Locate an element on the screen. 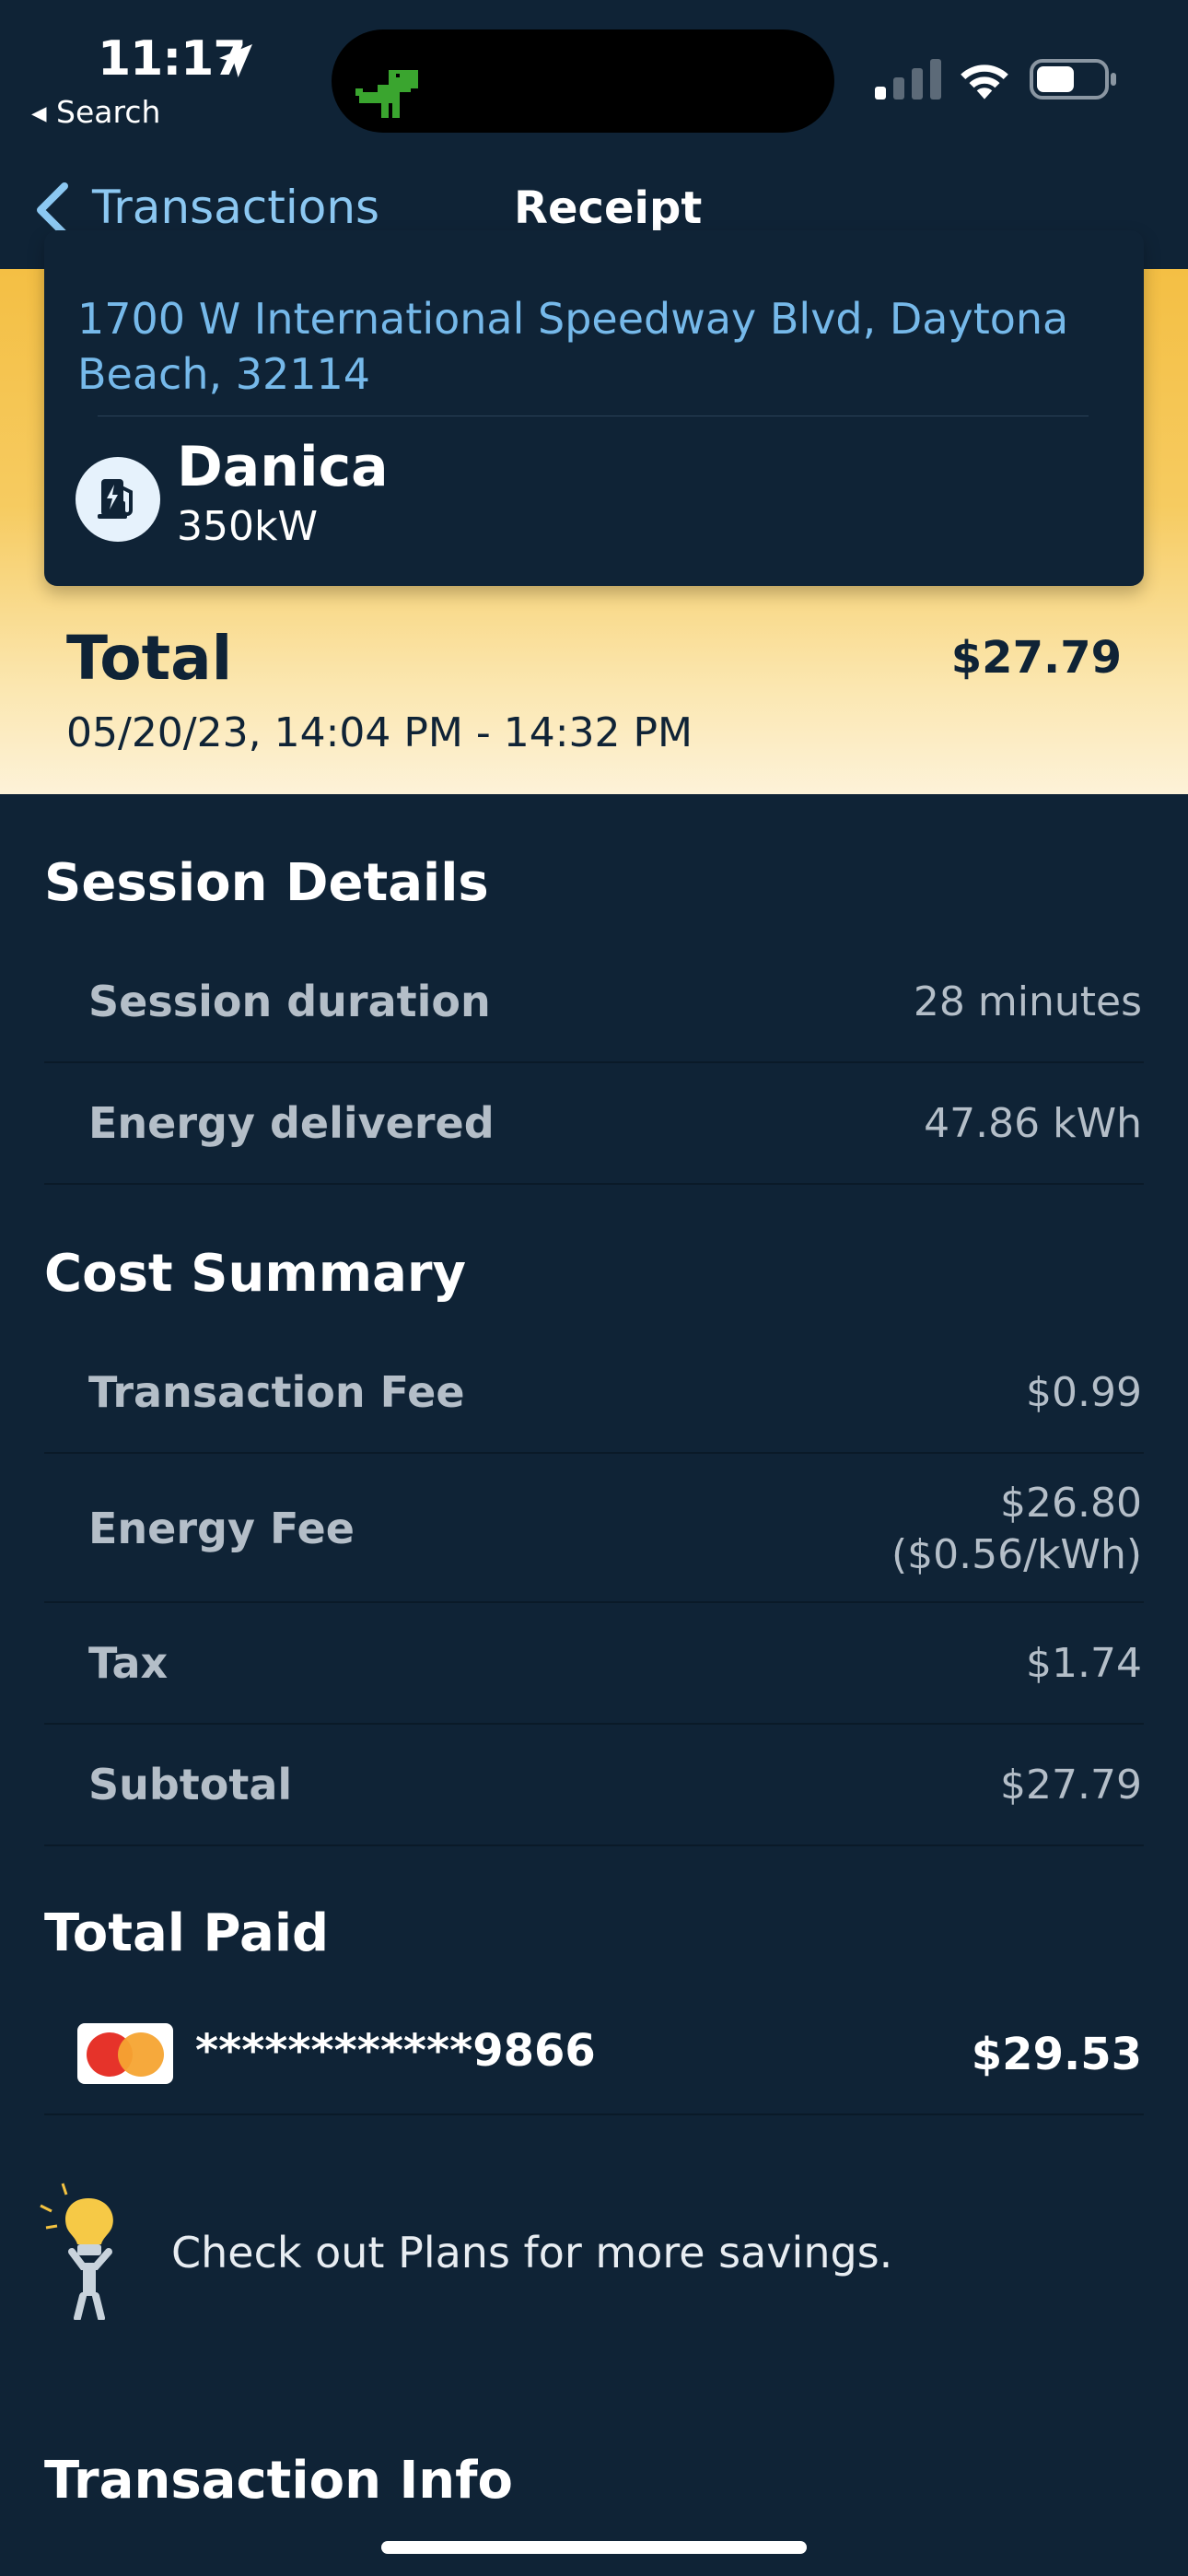 This screenshot has width=1188, height=2576. total-label: Total is located at coordinates (149, 658).